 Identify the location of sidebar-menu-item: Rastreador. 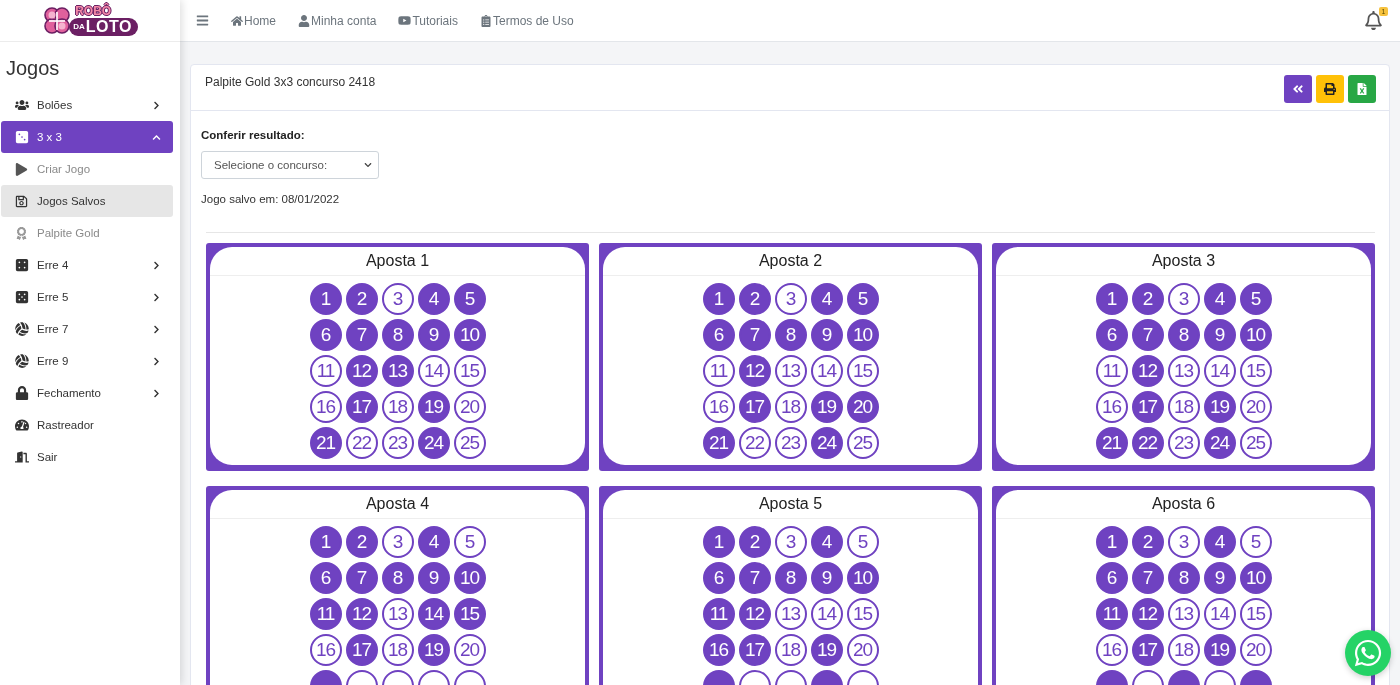
(87, 425).